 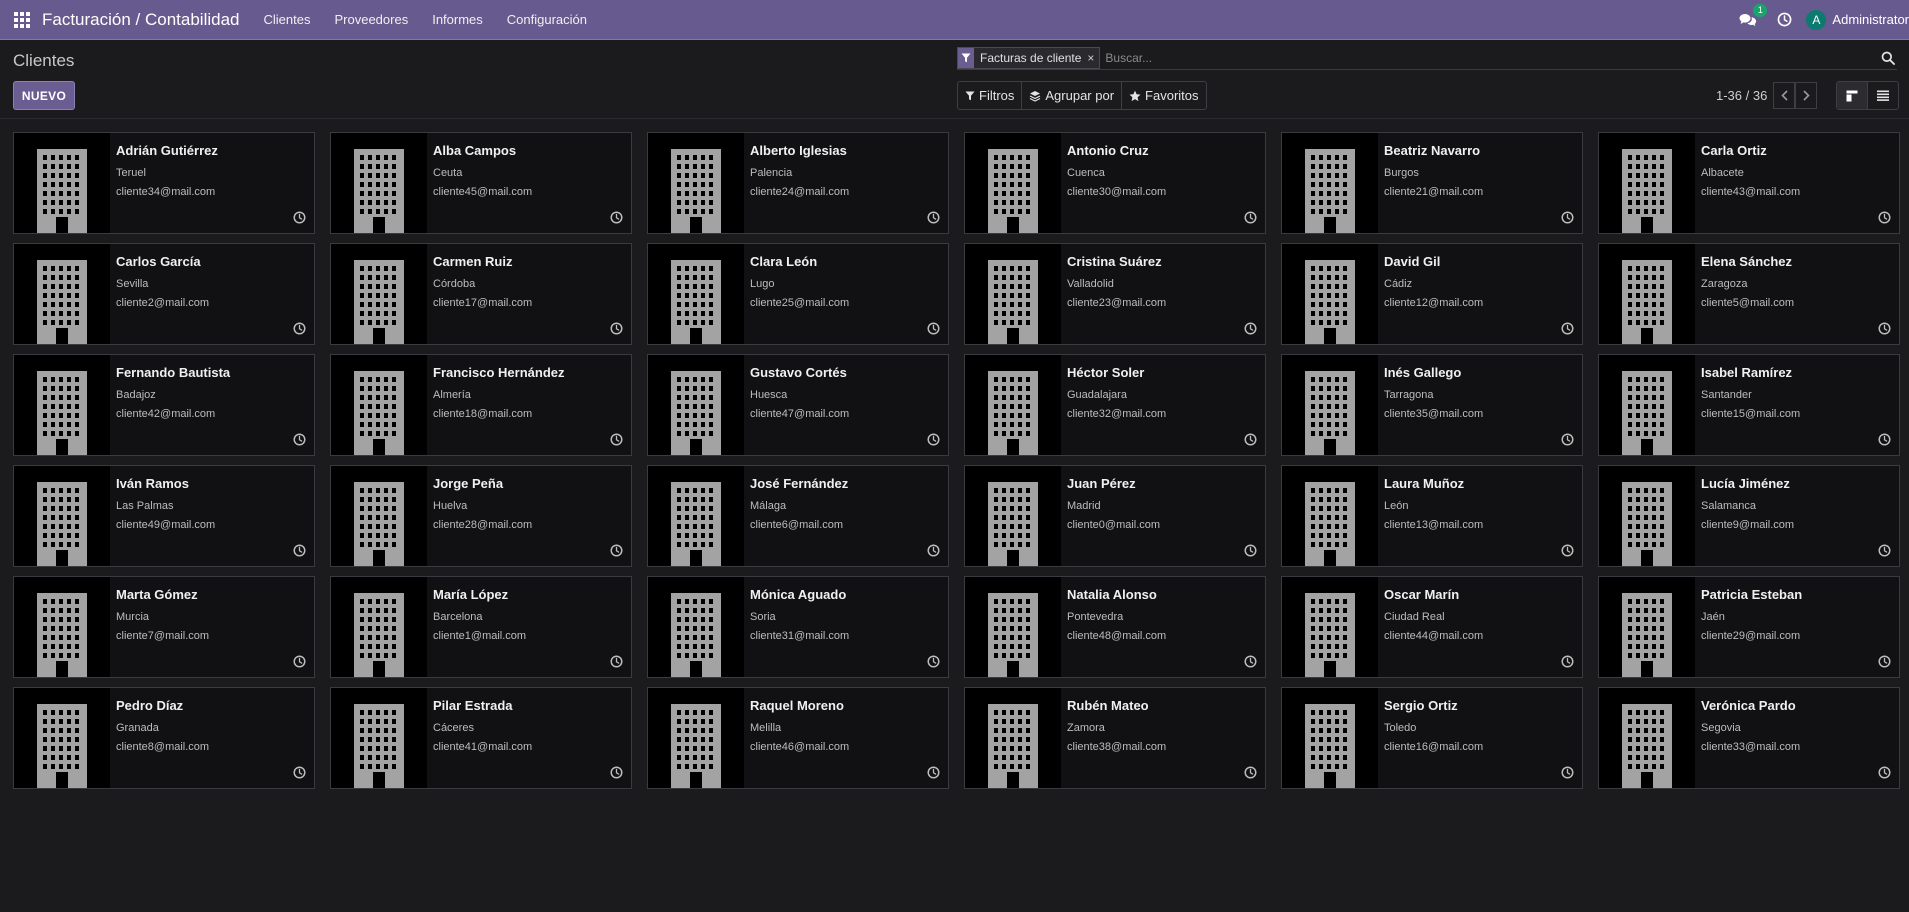 I want to click on kanban-card: David Gil Cádiz cliente12@mail.com, so click(x=1432, y=294).